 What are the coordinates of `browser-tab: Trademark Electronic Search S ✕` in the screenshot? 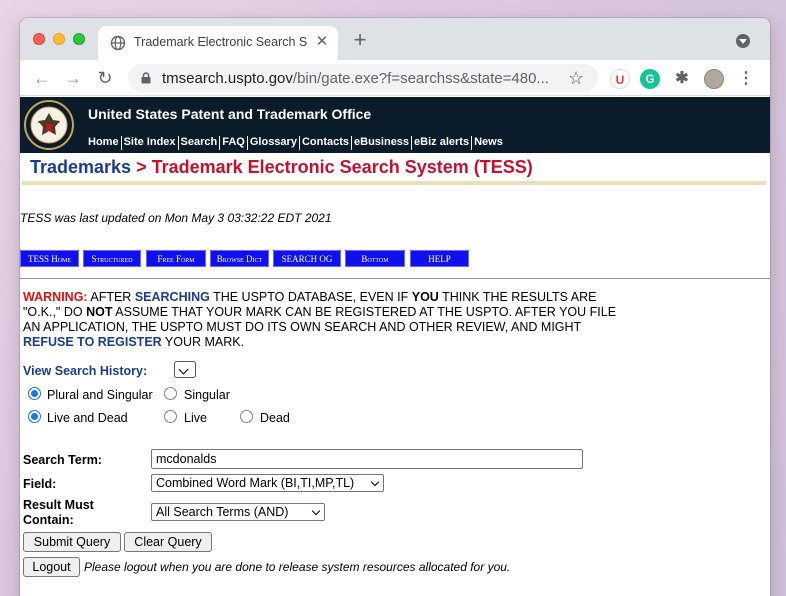 It's located at (218, 43).